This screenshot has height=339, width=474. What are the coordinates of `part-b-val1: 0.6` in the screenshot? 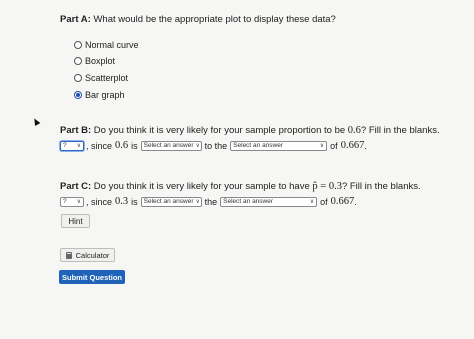 It's located at (122, 145).